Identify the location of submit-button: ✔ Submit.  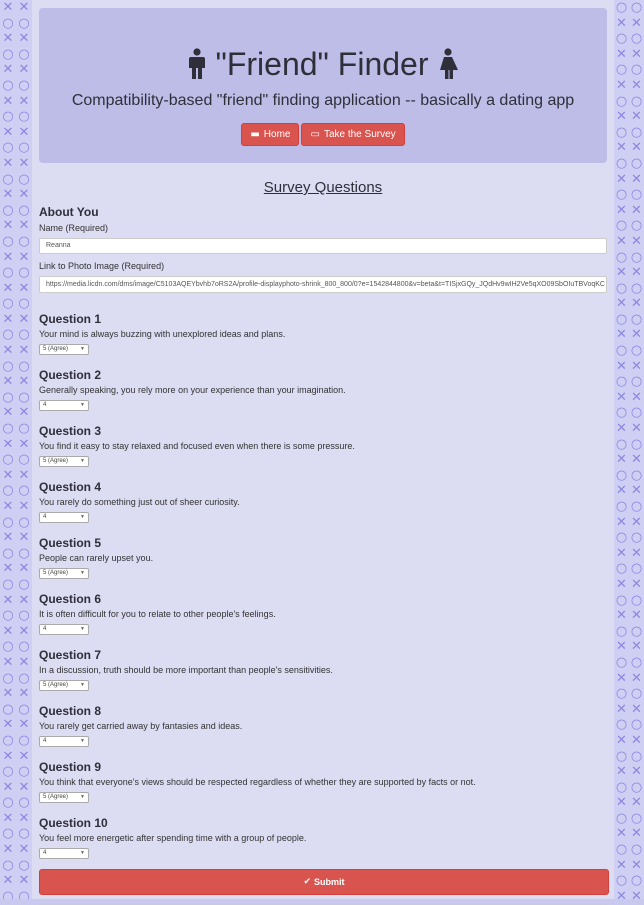
(324, 882).